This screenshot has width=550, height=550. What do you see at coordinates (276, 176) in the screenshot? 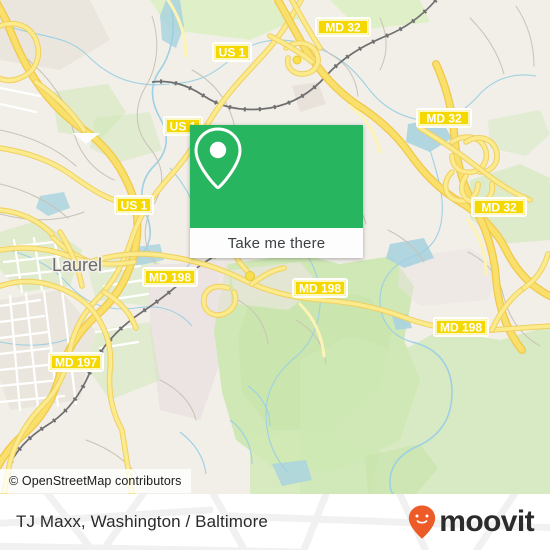
I see `popup-image-area` at bounding box center [276, 176].